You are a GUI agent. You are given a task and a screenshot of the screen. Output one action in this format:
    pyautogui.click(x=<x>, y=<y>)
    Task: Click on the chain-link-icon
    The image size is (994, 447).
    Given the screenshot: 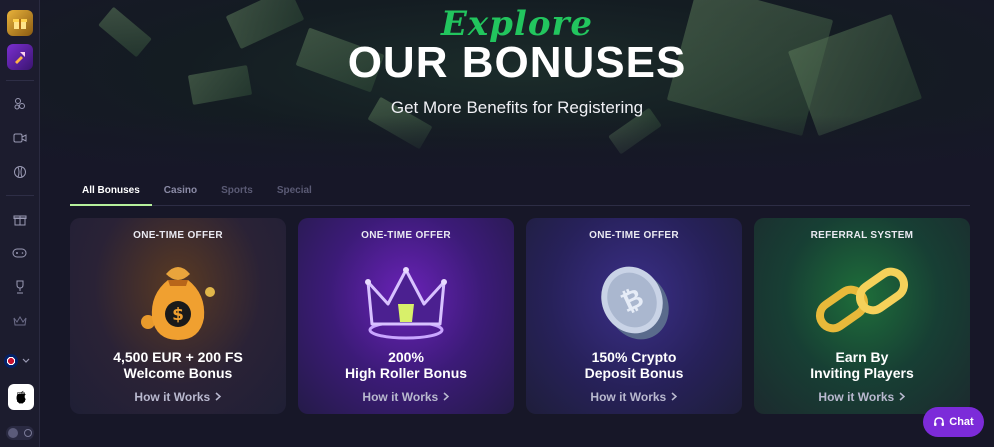 What is the action you would take?
    pyautogui.click(x=862, y=300)
    